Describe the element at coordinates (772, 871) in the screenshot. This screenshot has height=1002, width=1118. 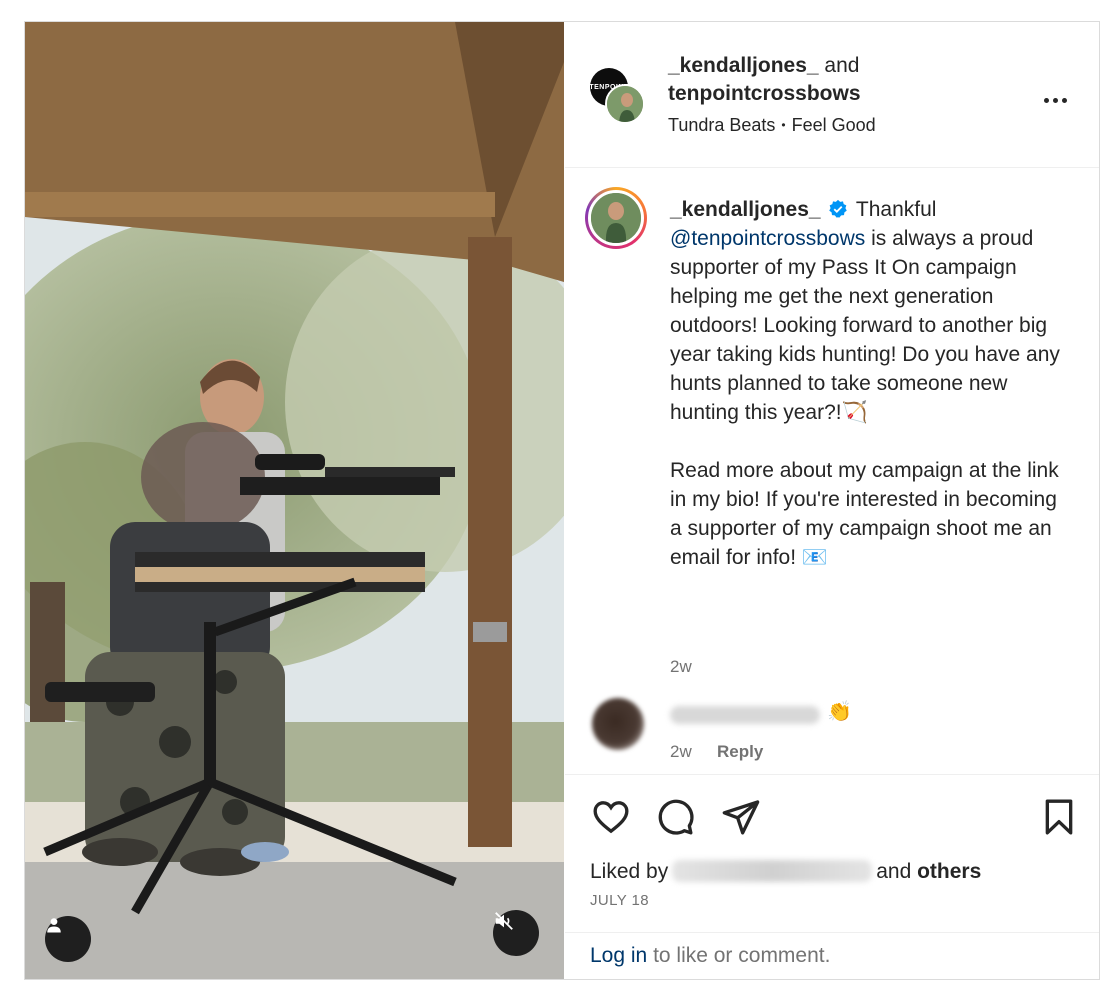
I see `liker-username-blurred` at that location.